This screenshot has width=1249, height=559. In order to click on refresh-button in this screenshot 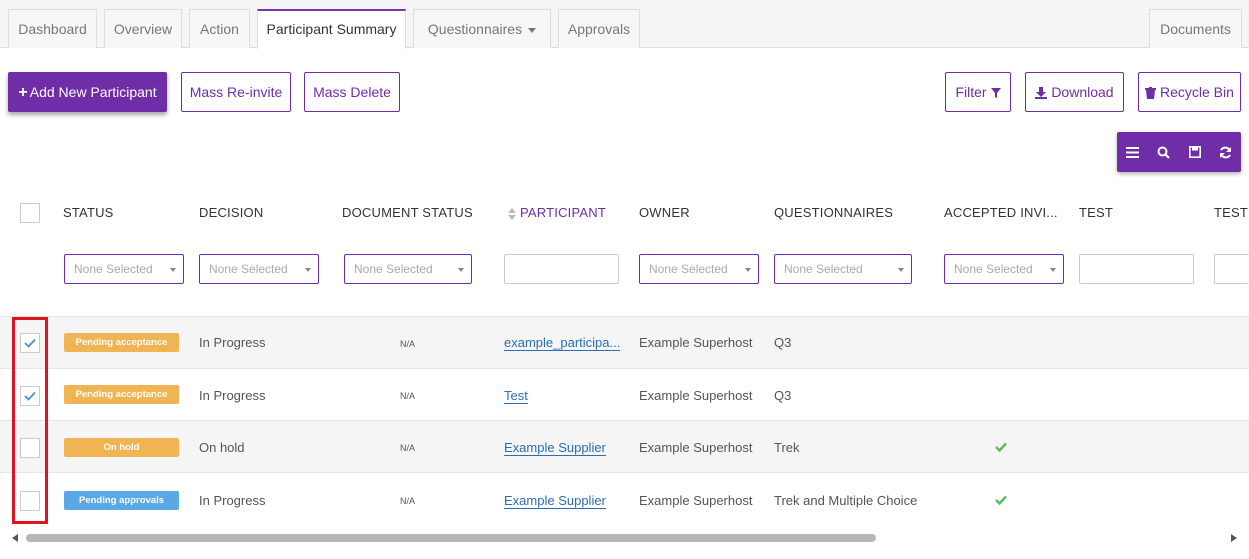, I will do `click(1225, 152)`.